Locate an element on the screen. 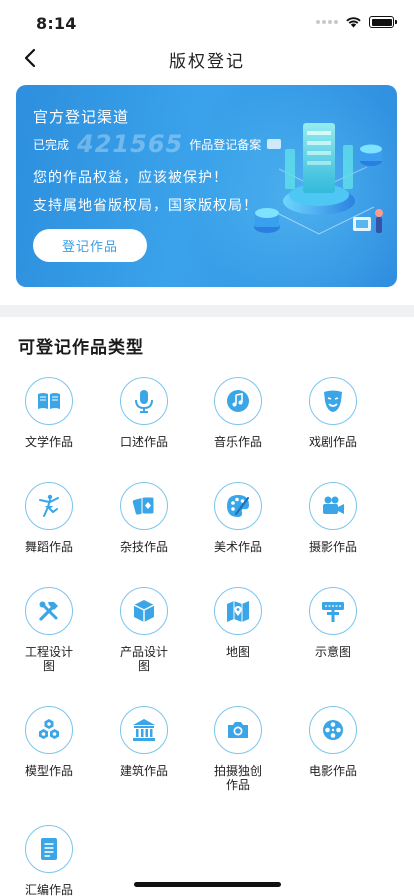 The image size is (414, 896). work-type-label: 杂技作品 is located at coordinates (143, 547).